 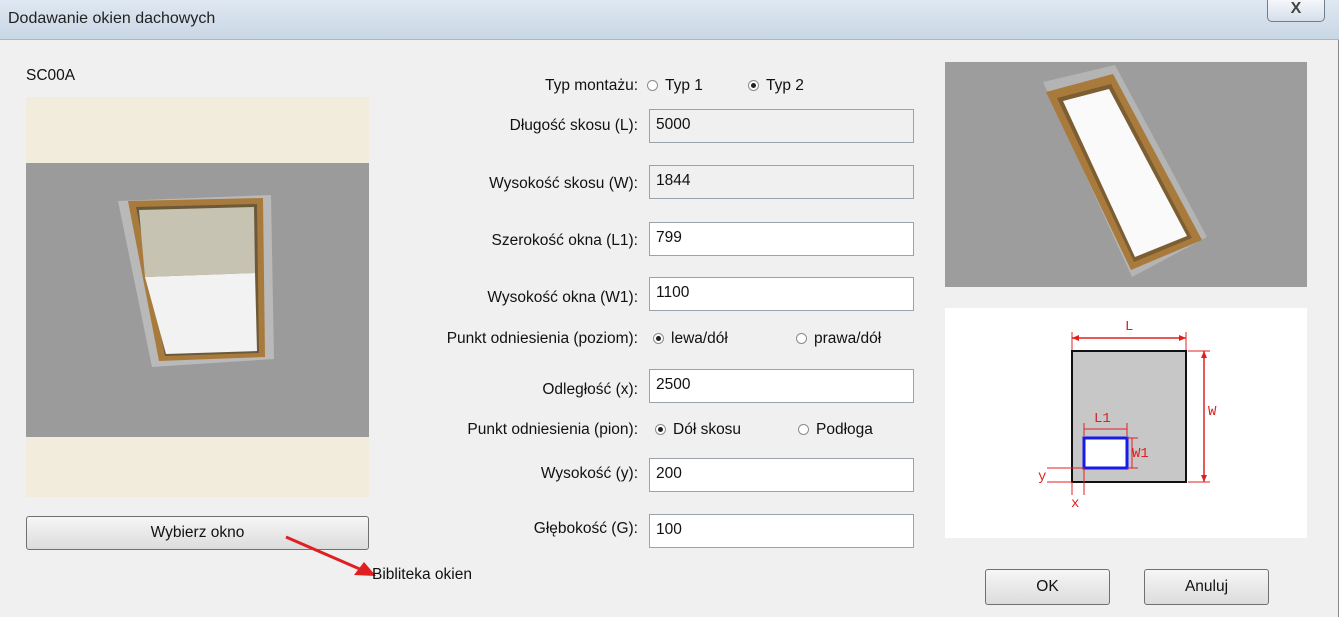 What do you see at coordinates (781, 294) in the screenshot?
I see `window-height-field: 1100` at bounding box center [781, 294].